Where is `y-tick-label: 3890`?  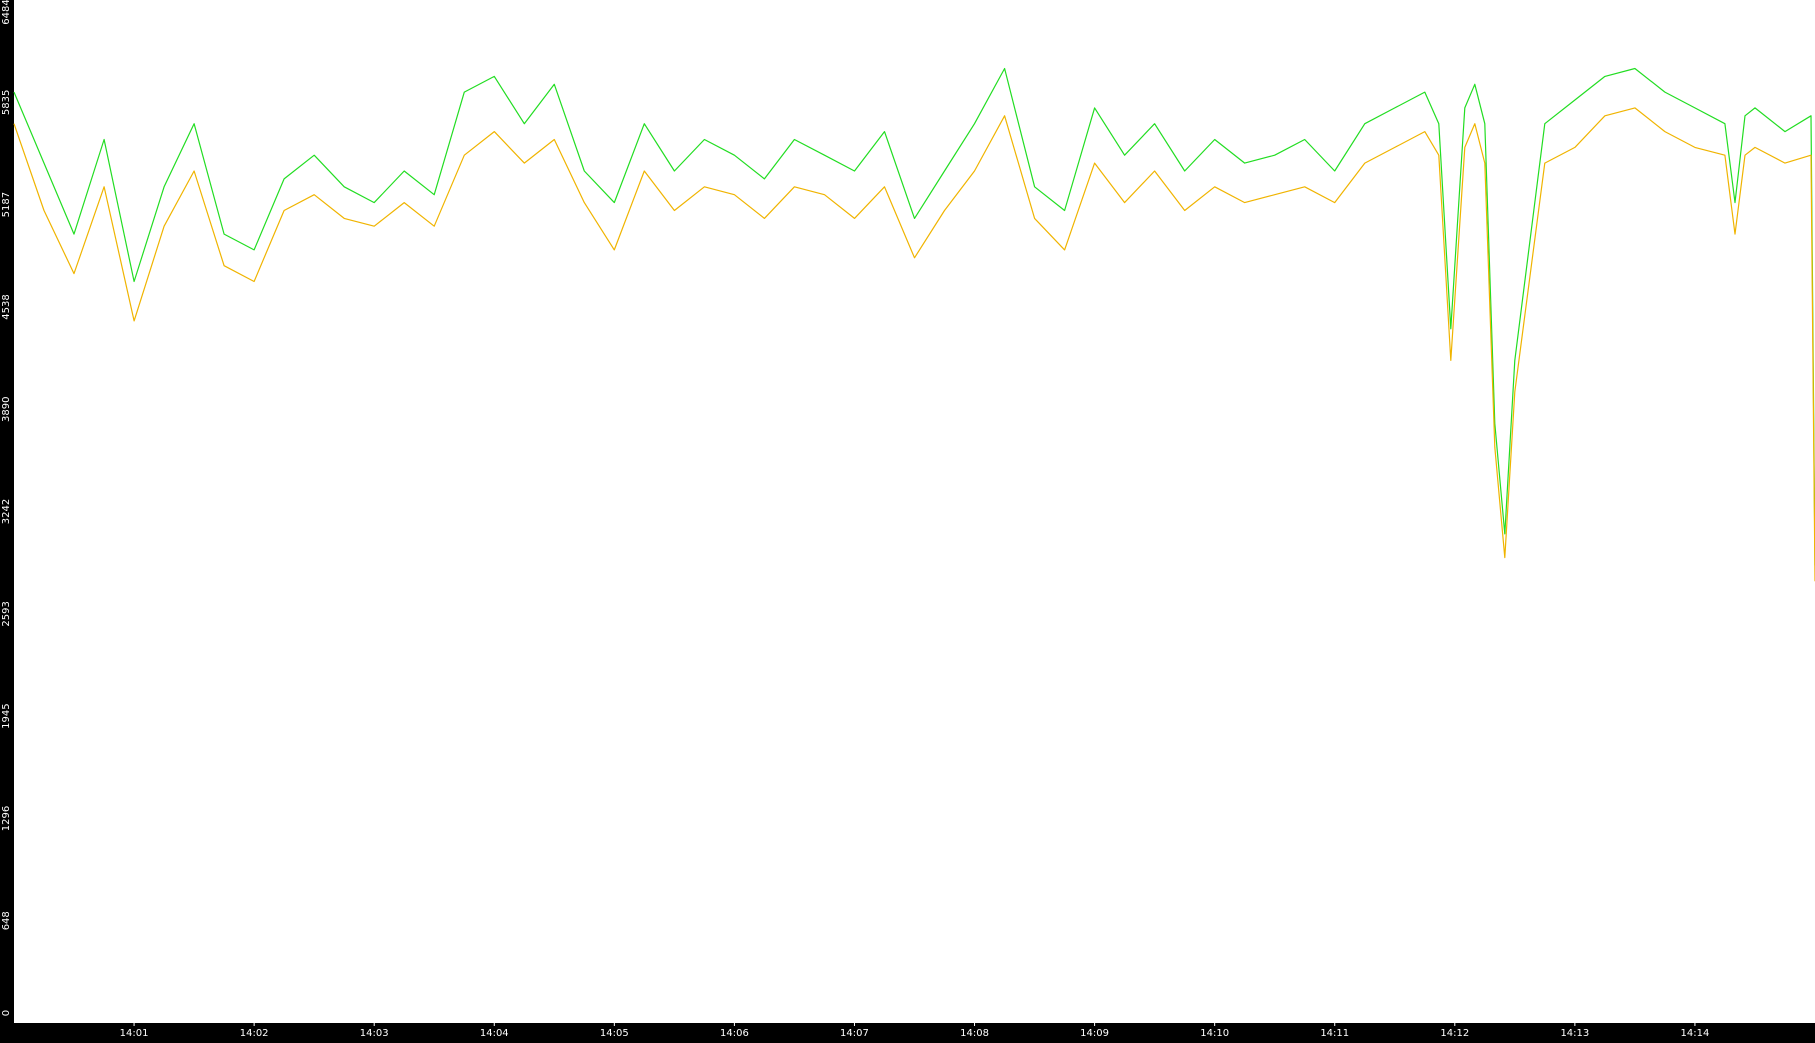 y-tick-label: 3890 is located at coordinates (6, 409).